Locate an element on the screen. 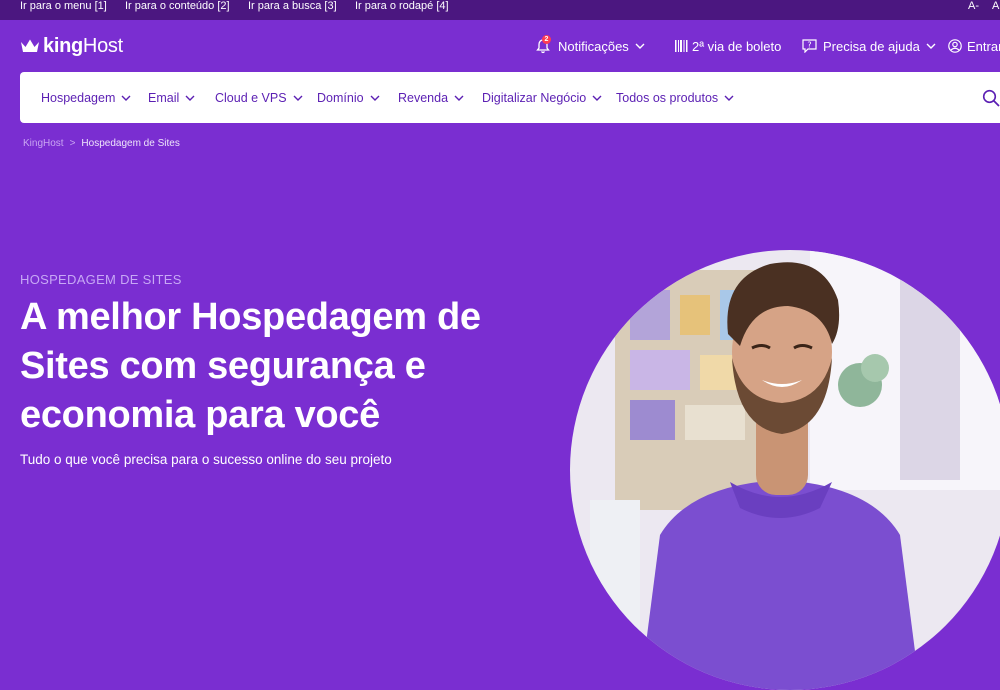 The height and width of the screenshot is (690, 1000). skip-to-search-link: Ir para a busca [3] is located at coordinates (292, 6).